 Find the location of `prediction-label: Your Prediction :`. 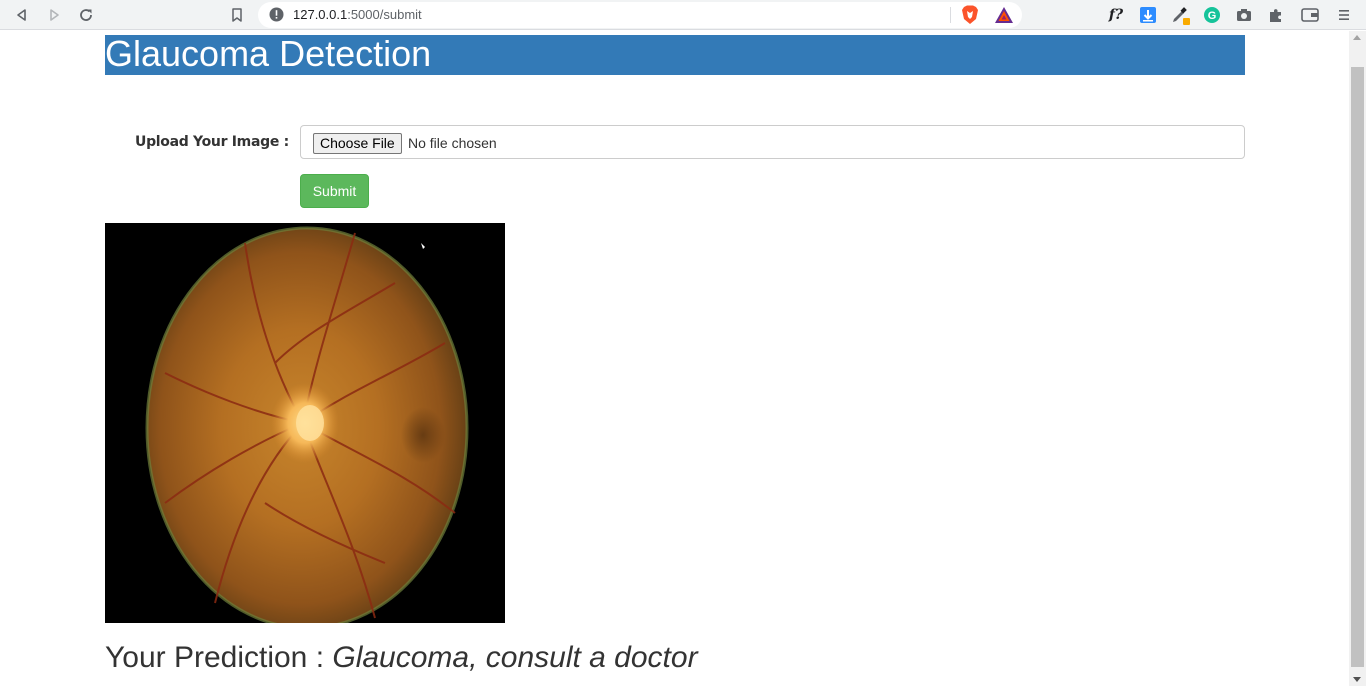

prediction-label: Your Prediction : is located at coordinates (215, 657).